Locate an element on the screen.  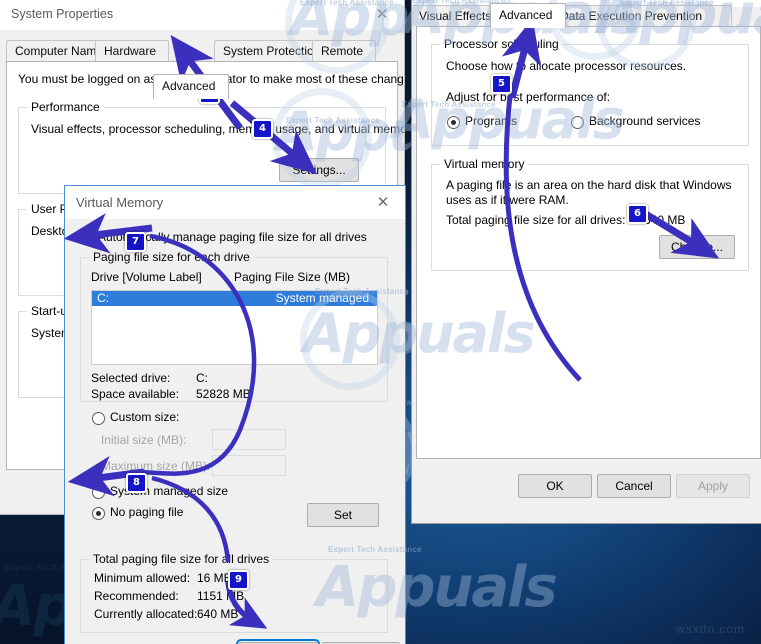
totals-group-title: Total paging file size for all drives is located at coordinates (181, 559).